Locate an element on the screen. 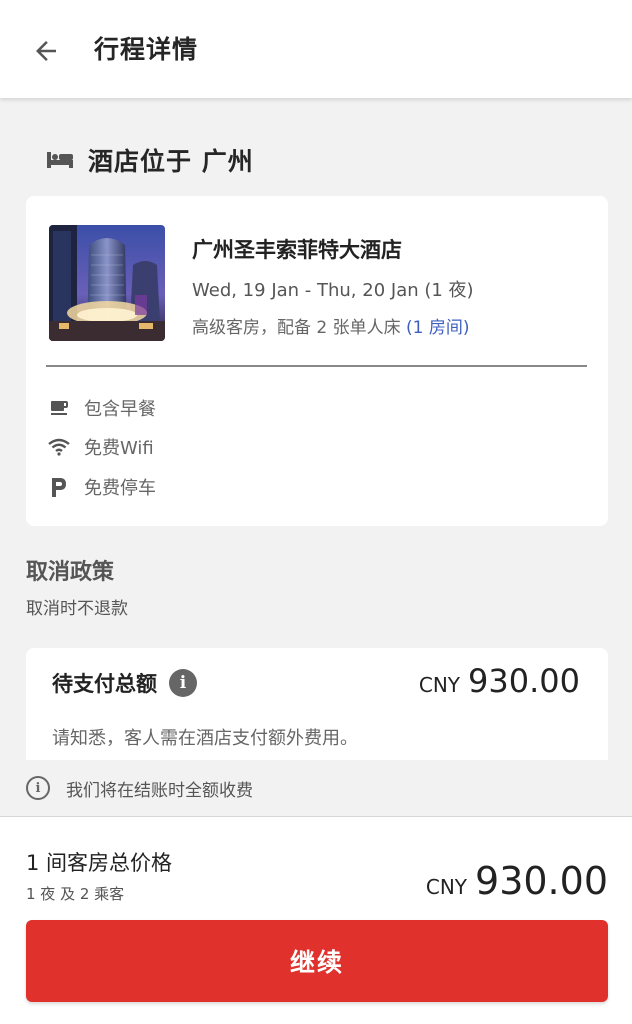 The width and height of the screenshot is (632, 1024). amenity-label: 包含早餐 is located at coordinates (120, 409).